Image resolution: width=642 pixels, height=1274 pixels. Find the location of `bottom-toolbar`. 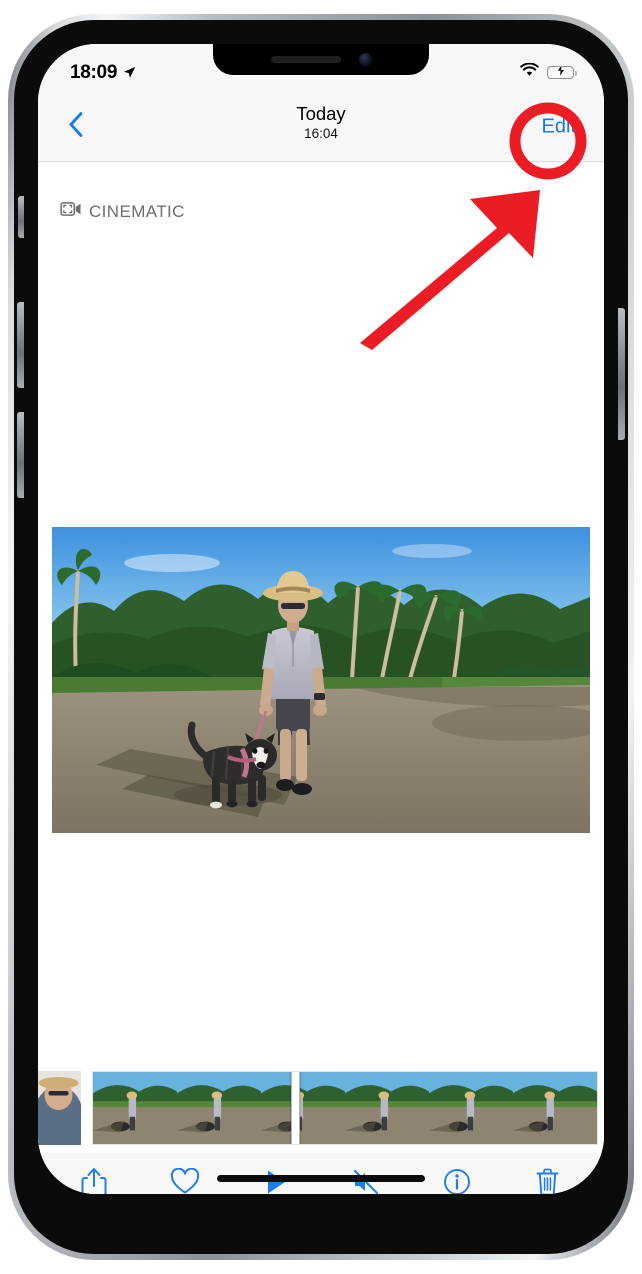

bottom-toolbar is located at coordinates (321, 1173).